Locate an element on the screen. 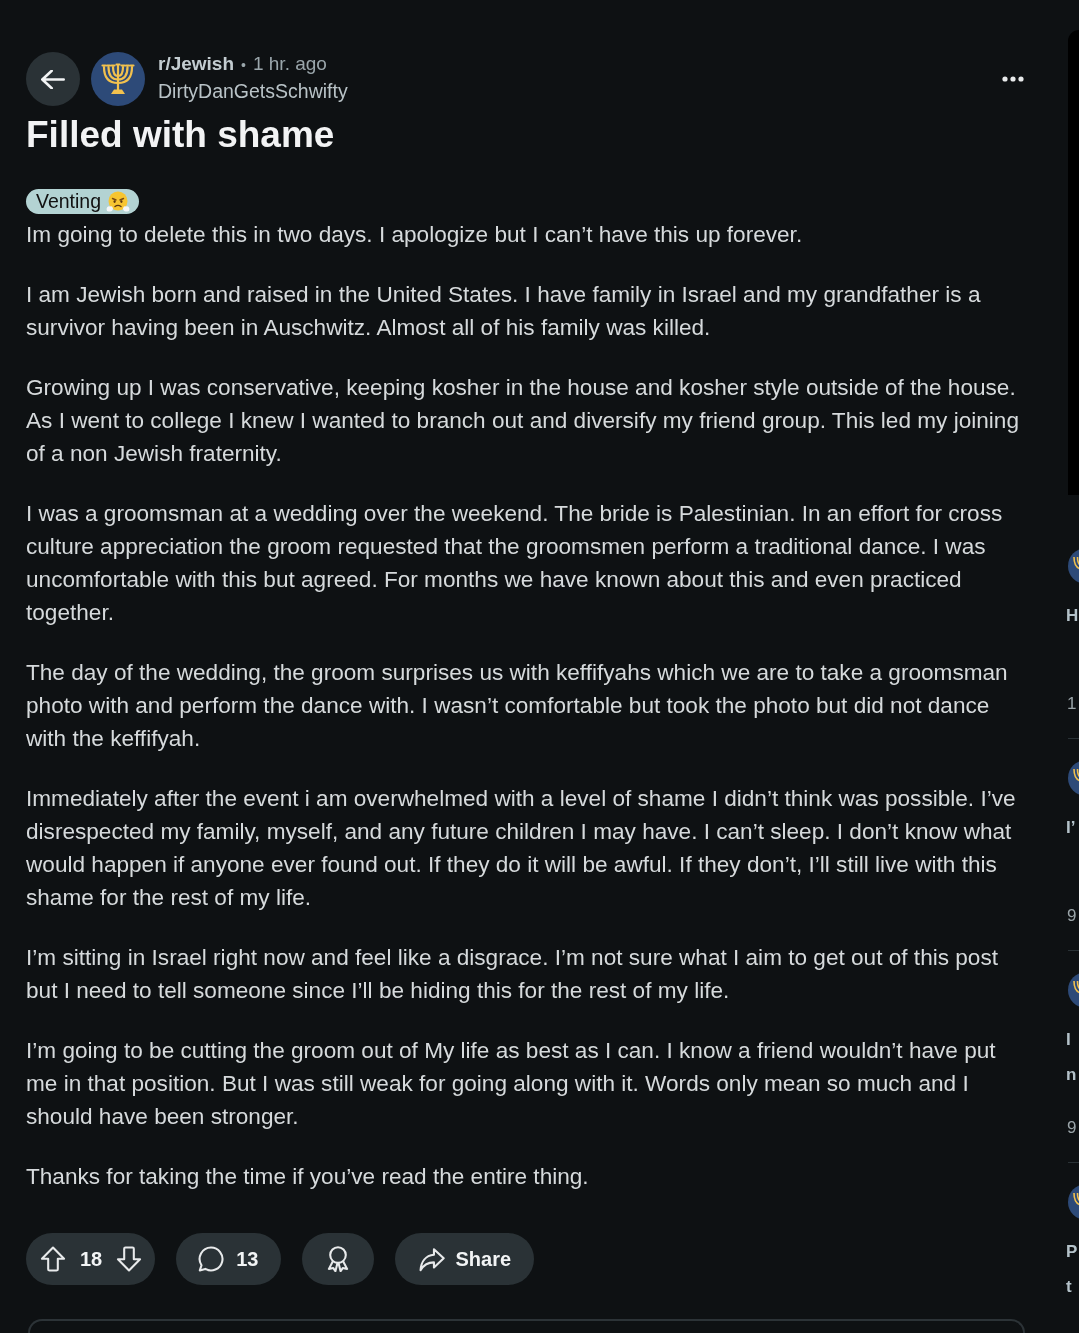  post-meta: 1 is located at coordinates (1072, 704).